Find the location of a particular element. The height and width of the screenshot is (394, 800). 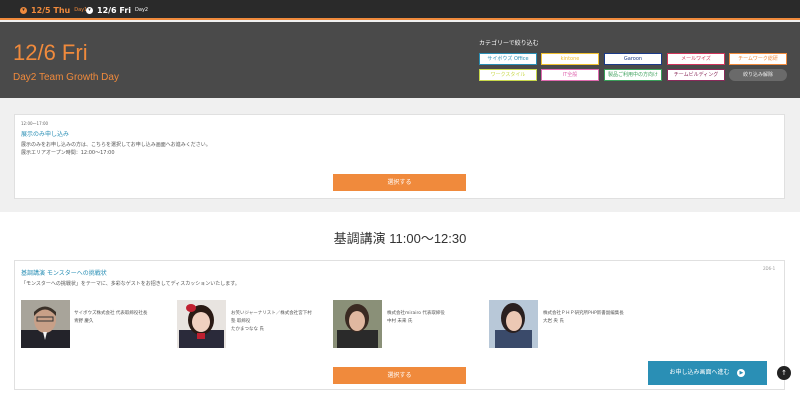

tab-day2: ▾ 12/6 Fri Day2 is located at coordinates (117, 10).